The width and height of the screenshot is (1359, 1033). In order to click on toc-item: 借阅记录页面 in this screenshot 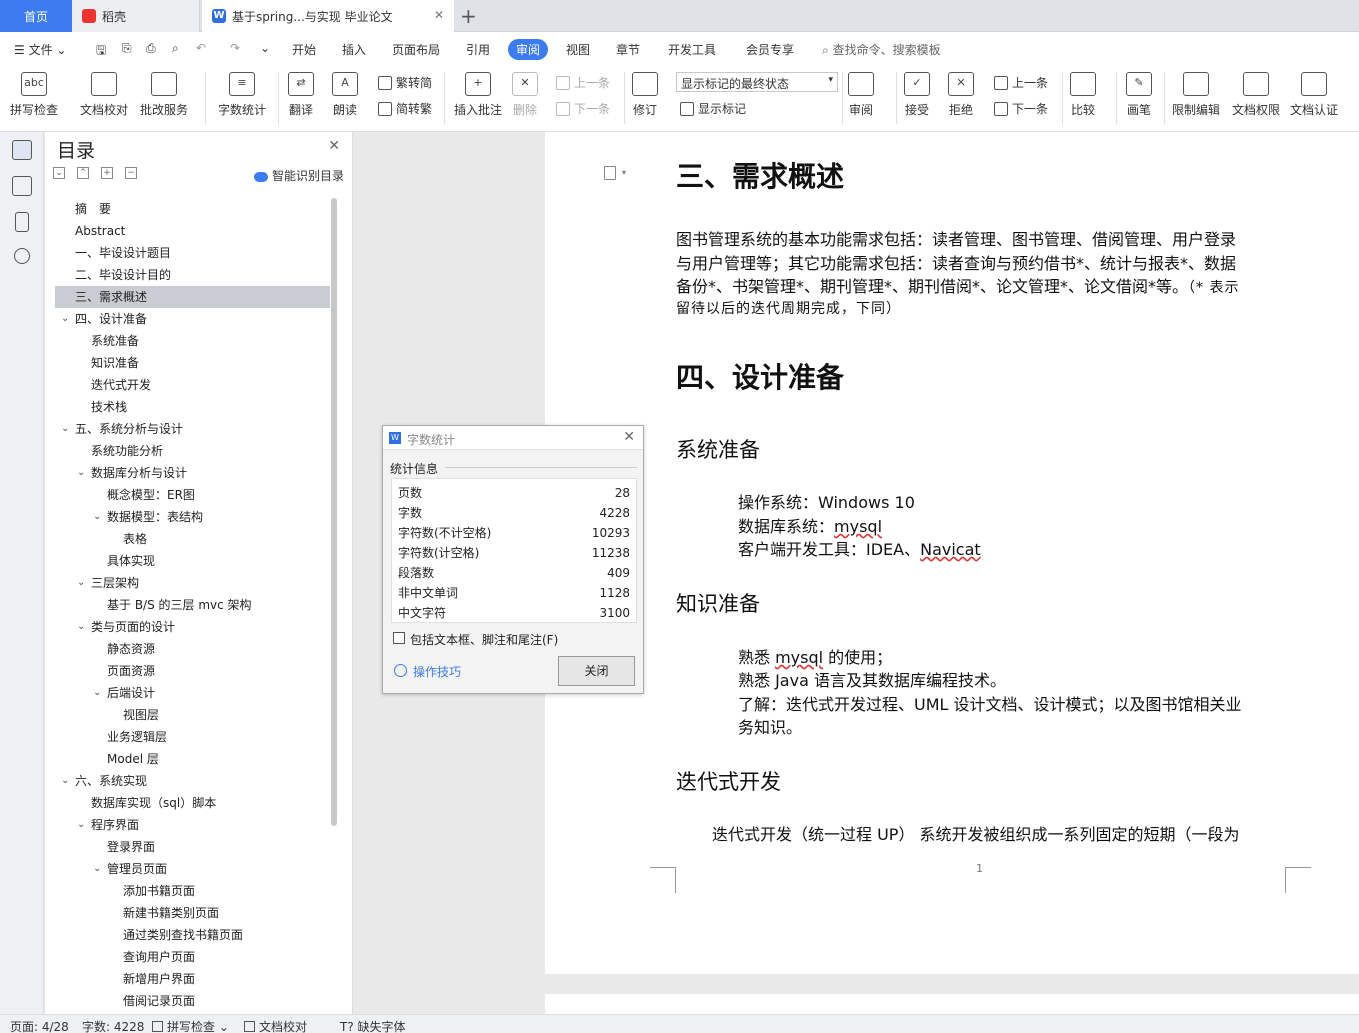, I will do `click(192, 1000)`.